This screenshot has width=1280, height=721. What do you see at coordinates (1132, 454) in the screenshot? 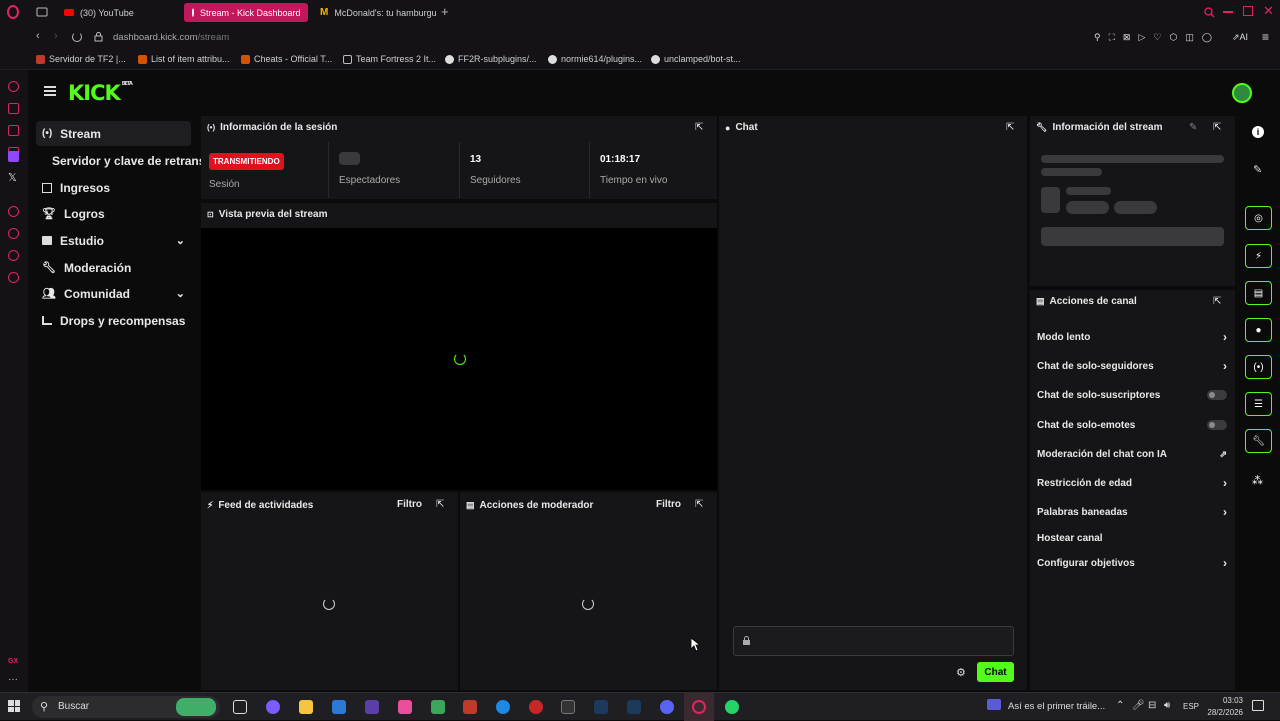
I see `action-ai-moderation: Moderación del chat con IA ⇗` at bounding box center [1132, 454].